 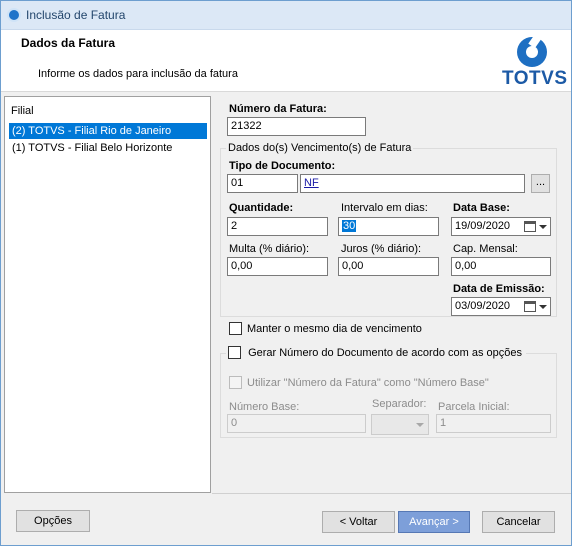 What do you see at coordinates (391, 493) in the screenshot?
I see `footer-divider` at bounding box center [391, 493].